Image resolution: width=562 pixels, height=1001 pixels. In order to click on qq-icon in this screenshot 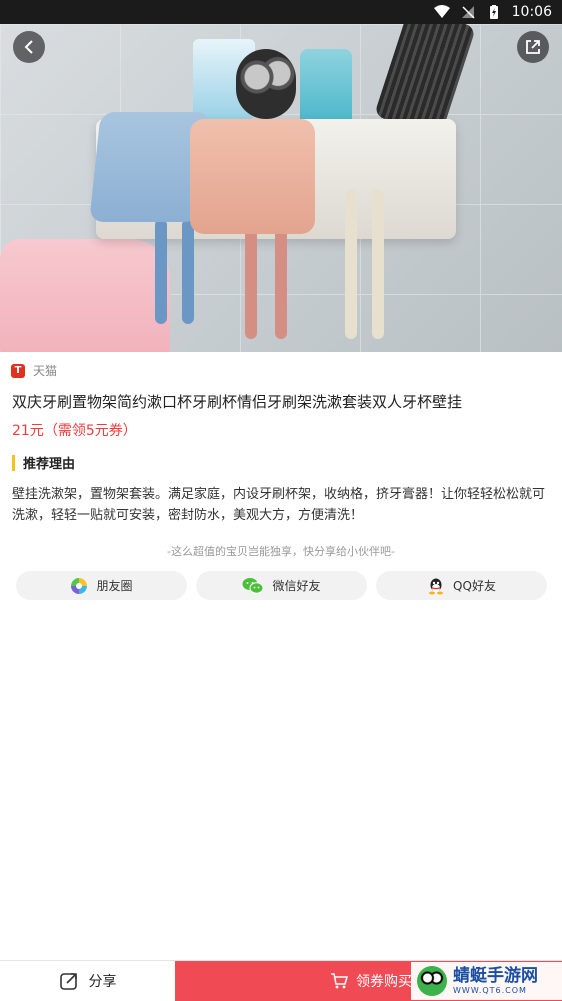, I will do `click(436, 586)`.